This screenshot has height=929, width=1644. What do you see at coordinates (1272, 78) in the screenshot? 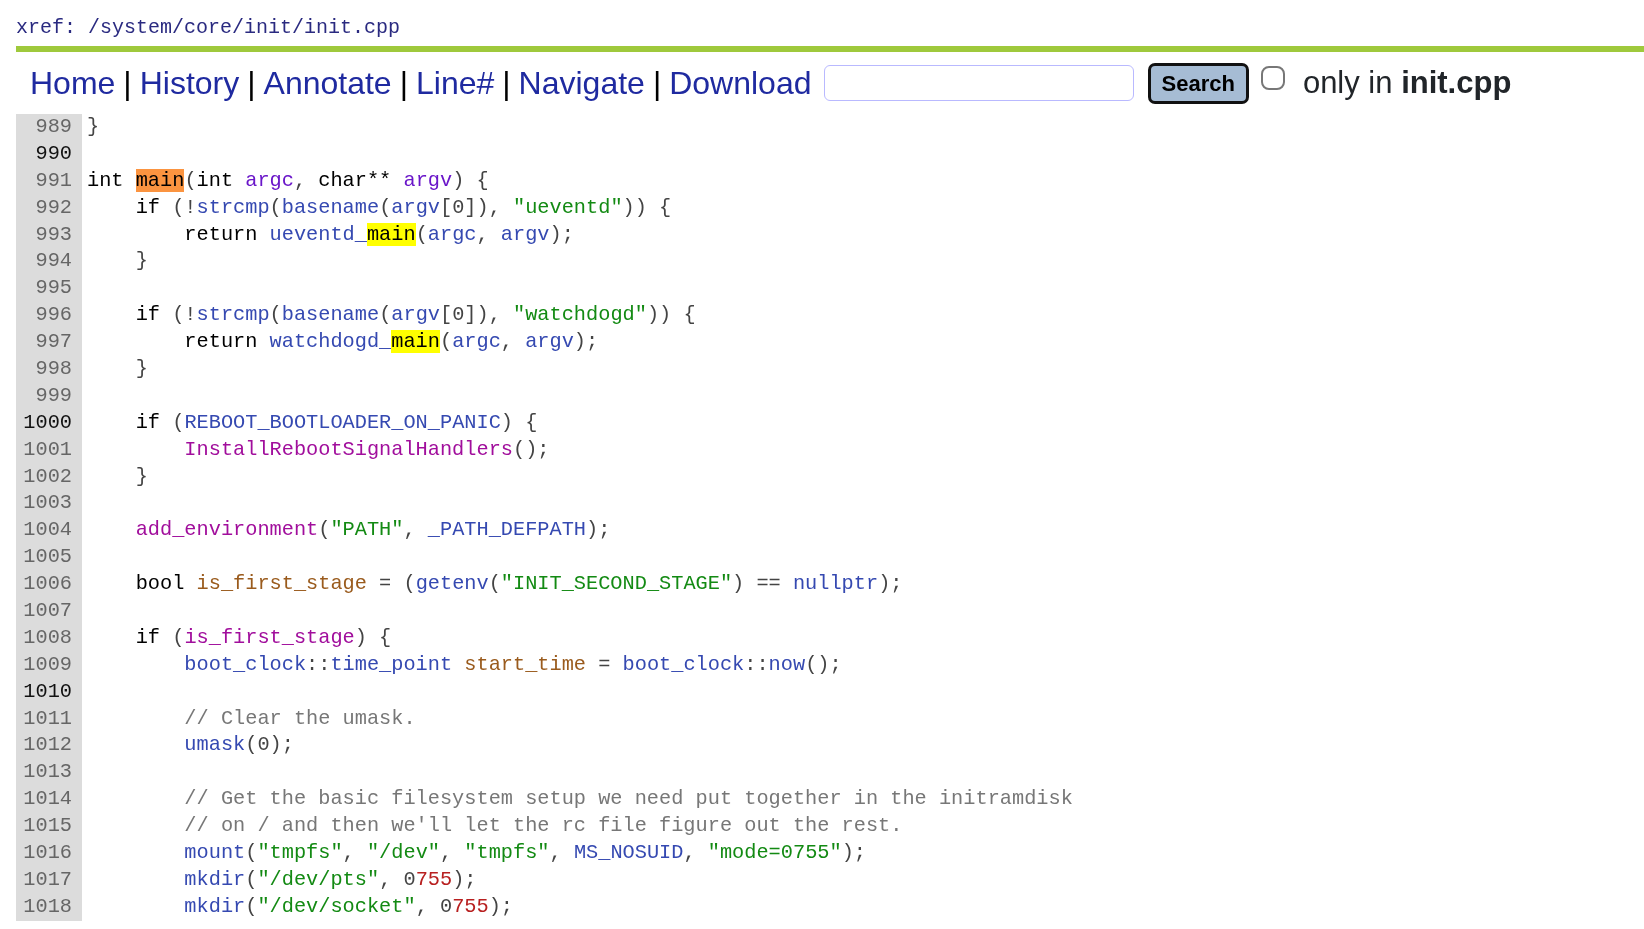
I see `only-in-checkbox` at bounding box center [1272, 78].